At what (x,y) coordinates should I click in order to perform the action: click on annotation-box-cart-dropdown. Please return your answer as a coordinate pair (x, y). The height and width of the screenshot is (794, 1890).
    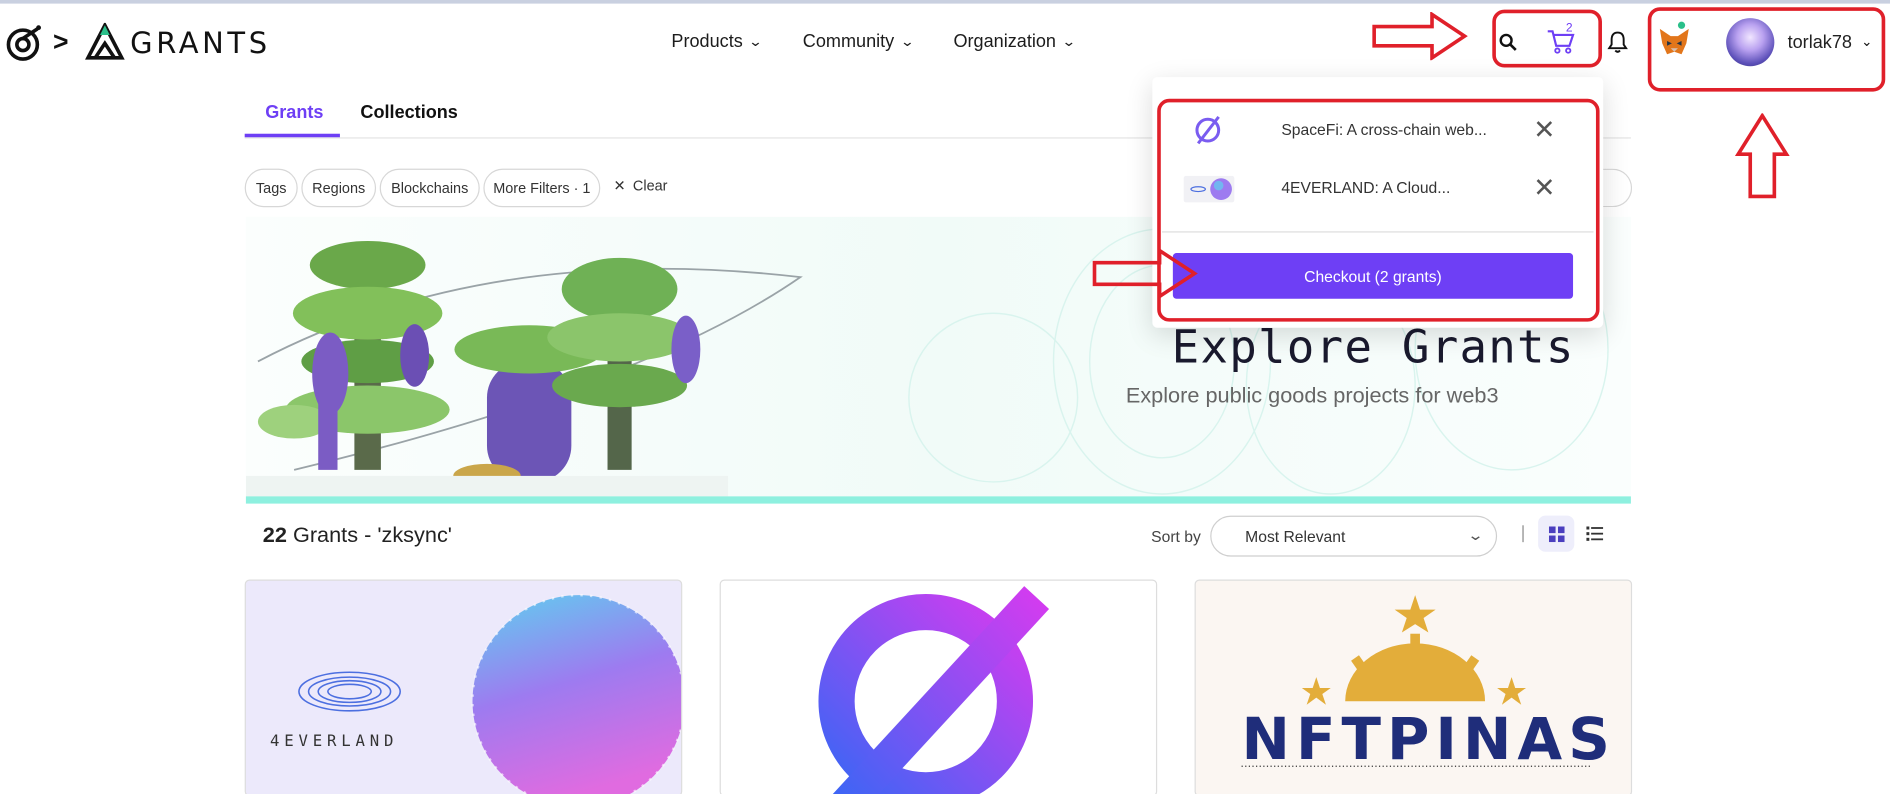
    Looking at the image, I should click on (1378, 210).